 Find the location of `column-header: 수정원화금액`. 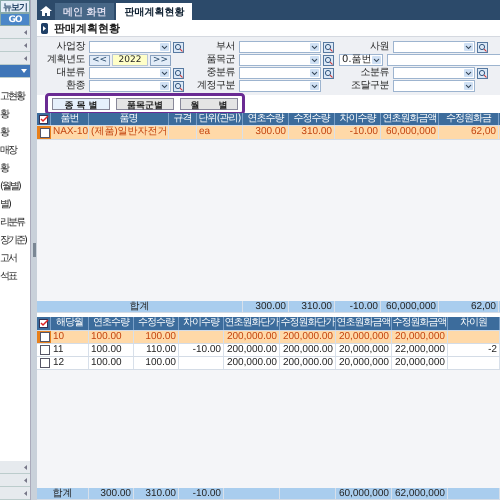

column-header: 수정원화금액 is located at coordinates (420, 323).